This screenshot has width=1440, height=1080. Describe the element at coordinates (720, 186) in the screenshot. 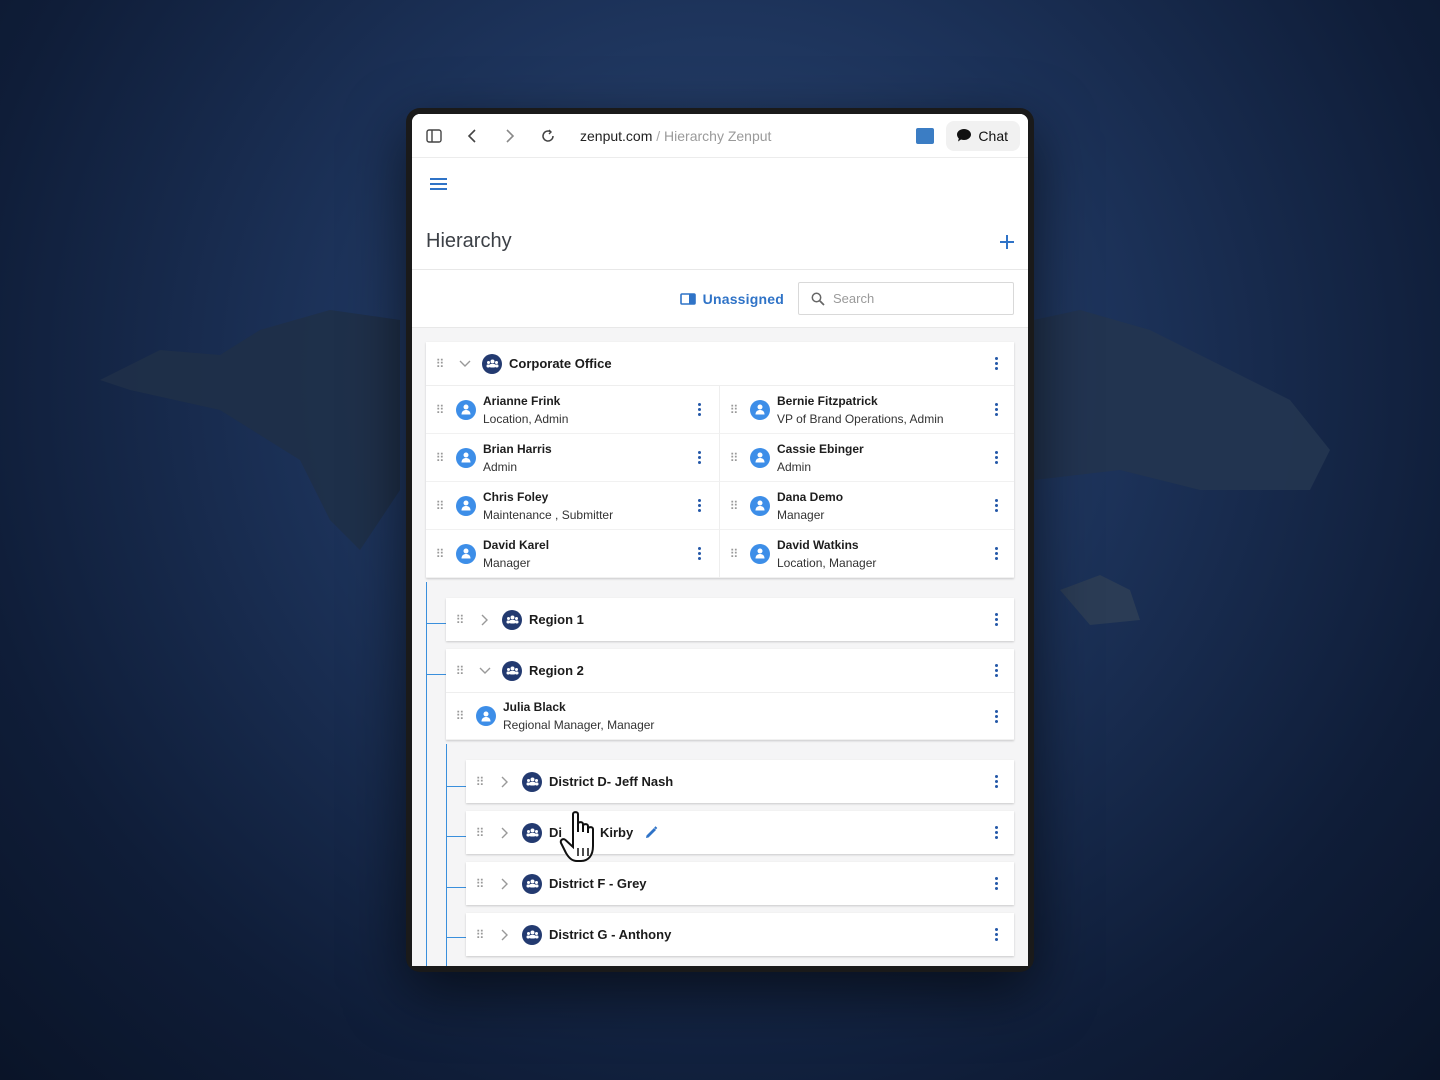

I see `app-topnav` at that location.